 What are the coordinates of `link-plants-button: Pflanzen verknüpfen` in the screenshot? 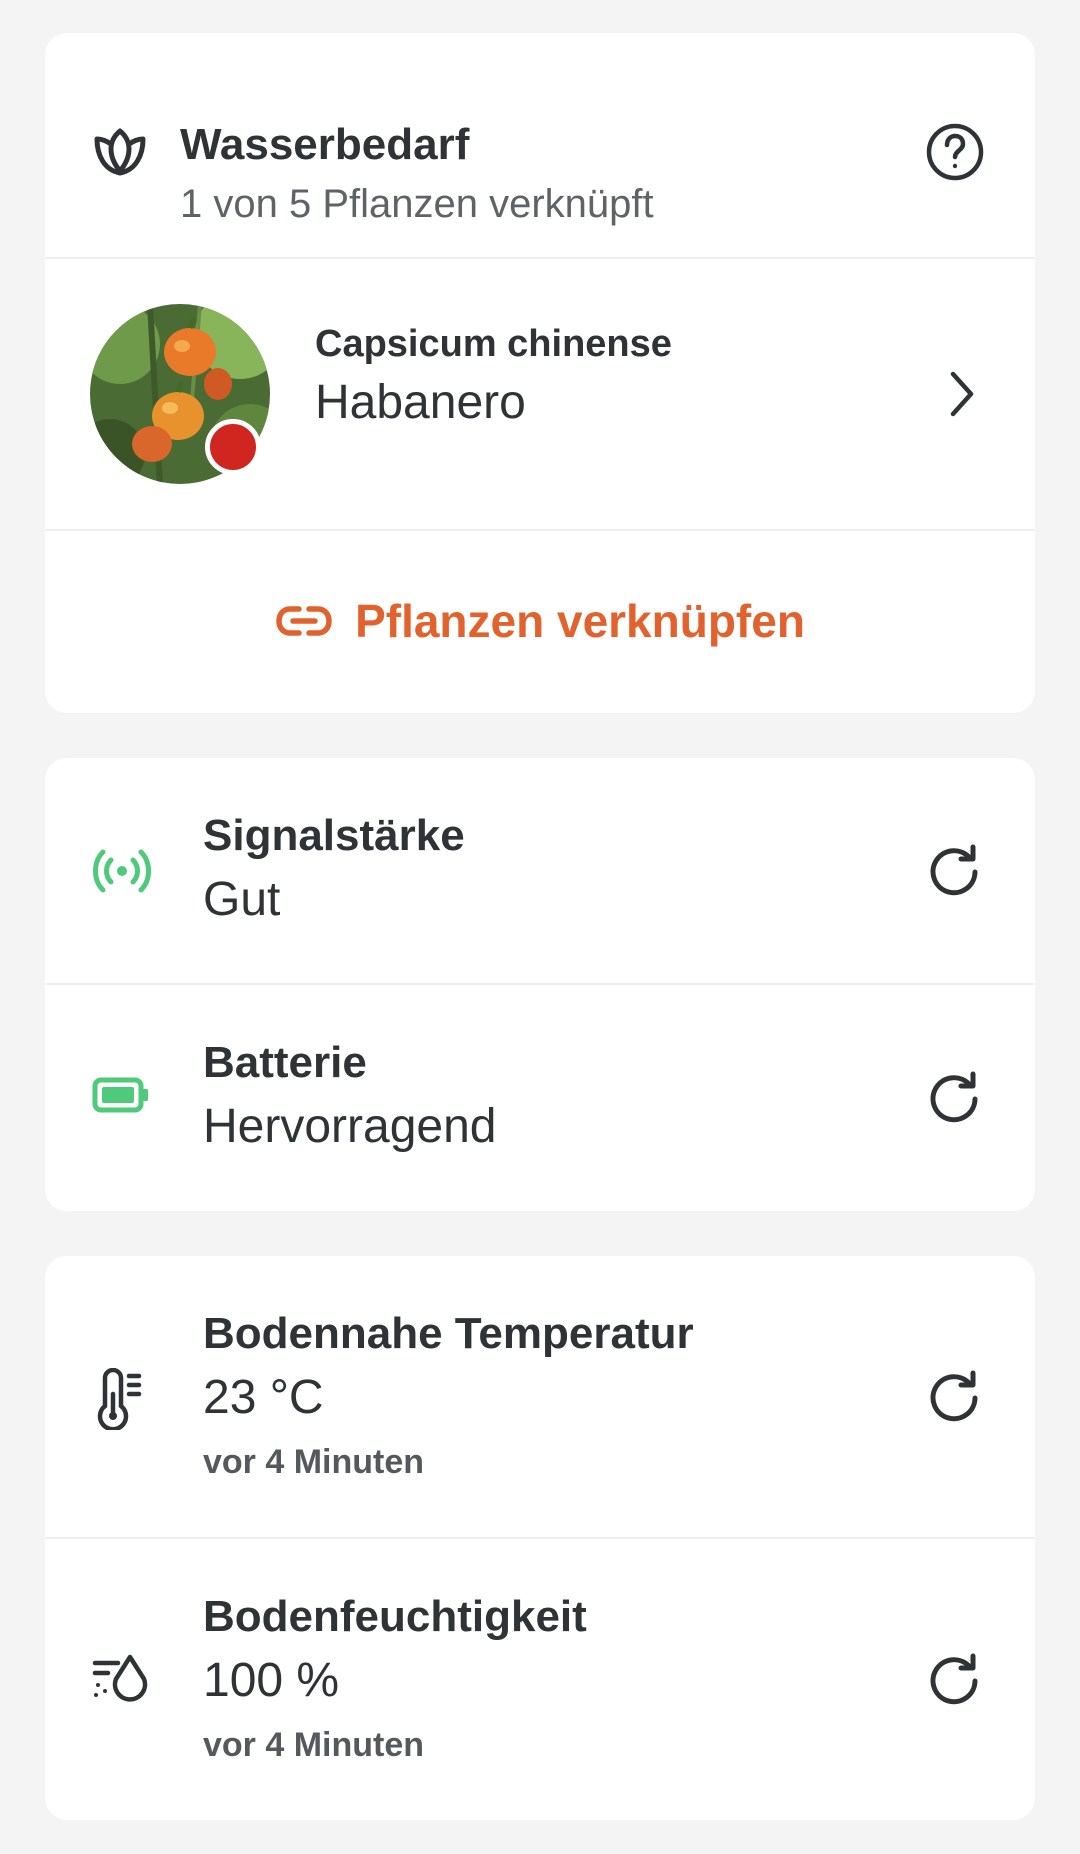 It's located at (540, 621).